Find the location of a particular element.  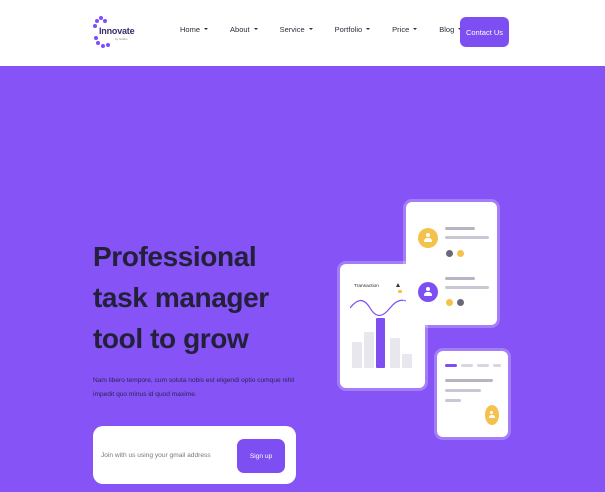

nav-item-service: Service is located at coordinates (296, 29).